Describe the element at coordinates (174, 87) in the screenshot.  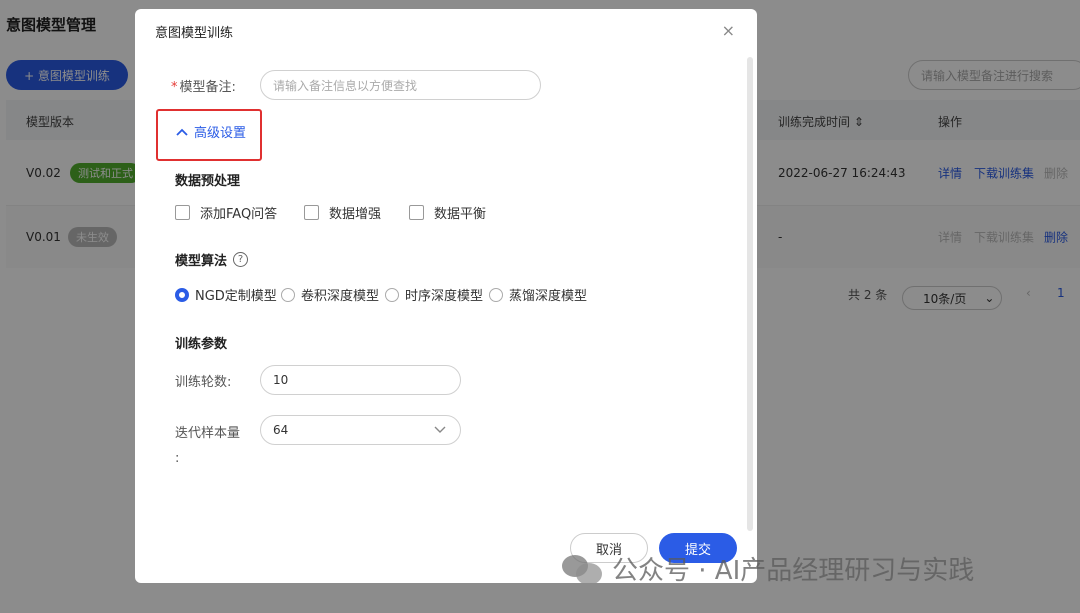
I see `required-asterisk: *` at that location.